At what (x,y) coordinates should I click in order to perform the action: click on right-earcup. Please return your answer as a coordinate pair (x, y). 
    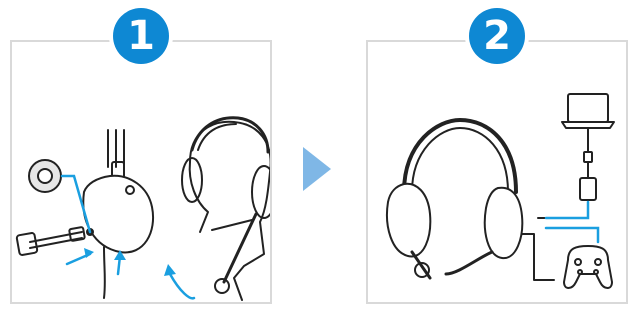
    Looking at the image, I should click on (503, 223).